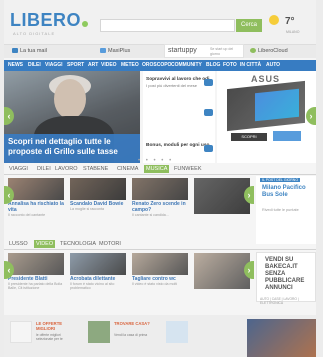 The height and width of the screenshot is (357, 323). Describe the element at coordinates (34, 33) in the screenshot. I see `logo-subtitle: ALTO DIGITALE` at that location.